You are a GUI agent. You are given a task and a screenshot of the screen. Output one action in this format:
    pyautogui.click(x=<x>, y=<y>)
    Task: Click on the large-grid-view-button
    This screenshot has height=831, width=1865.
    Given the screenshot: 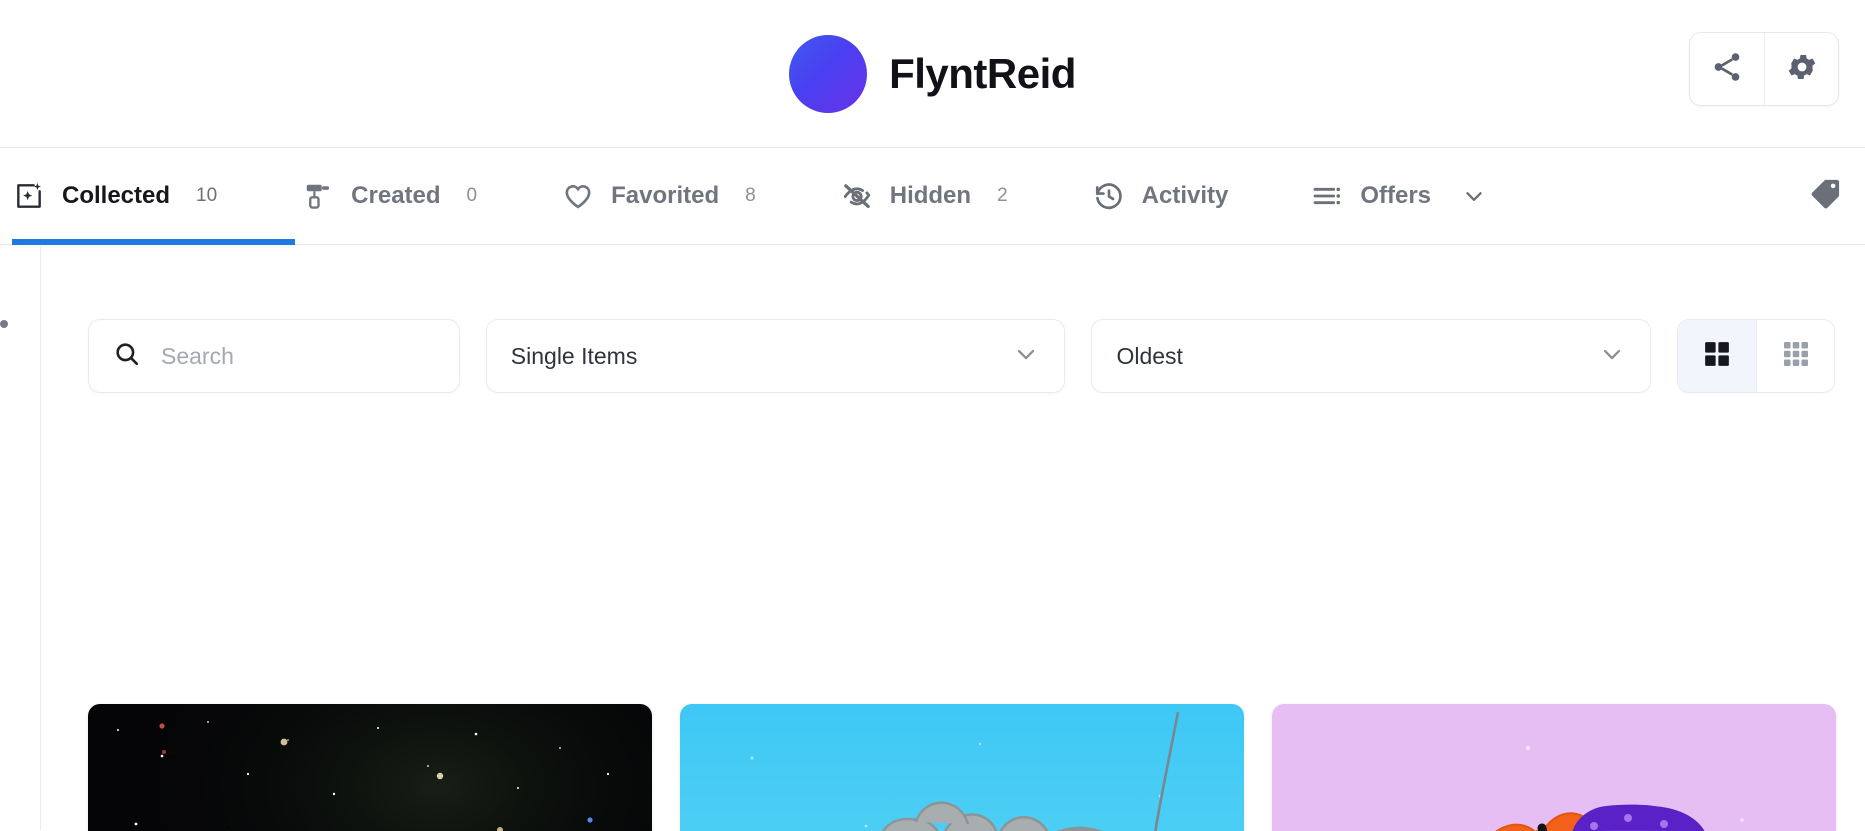 What is the action you would take?
    pyautogui.click(x=1717, y=356)
    